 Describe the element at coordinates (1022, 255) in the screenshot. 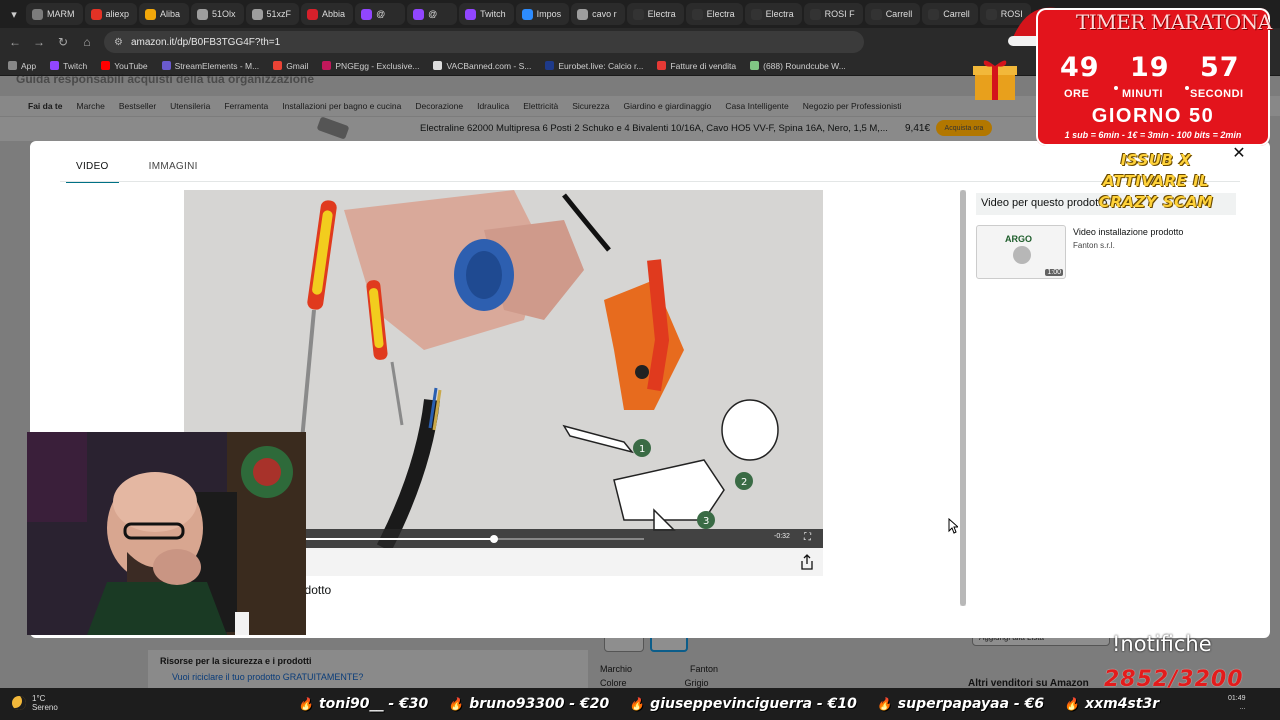

I see `play-icon` at that location.